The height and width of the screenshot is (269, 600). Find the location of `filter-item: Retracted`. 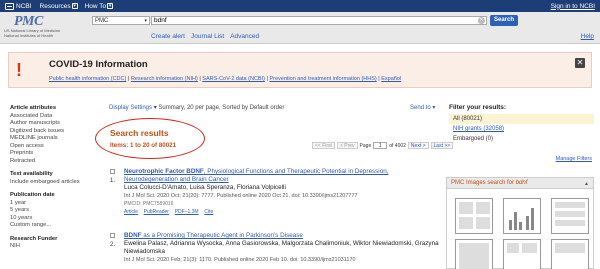

filter-item: Retracted is located at coordinates (52, 162).